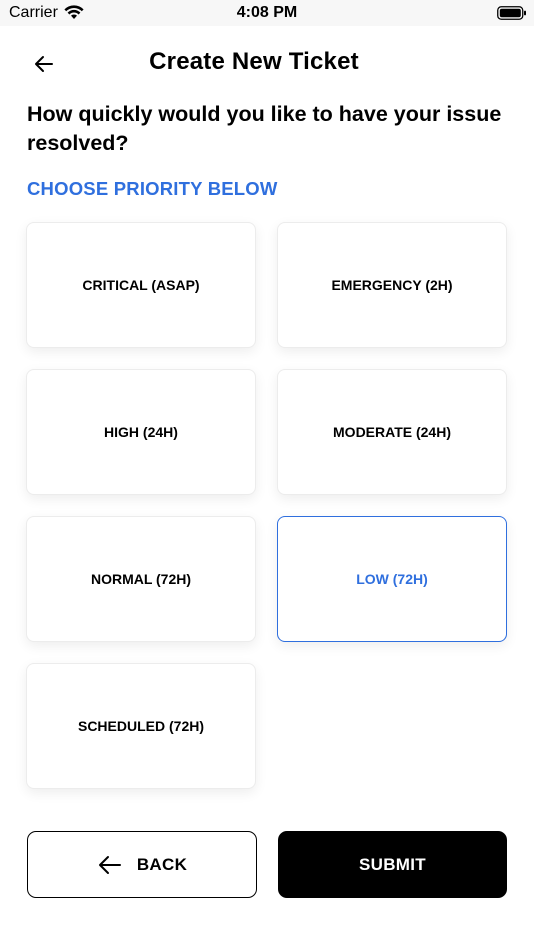  I want to click on status-time: 4:08 PM, so click(267, 12).